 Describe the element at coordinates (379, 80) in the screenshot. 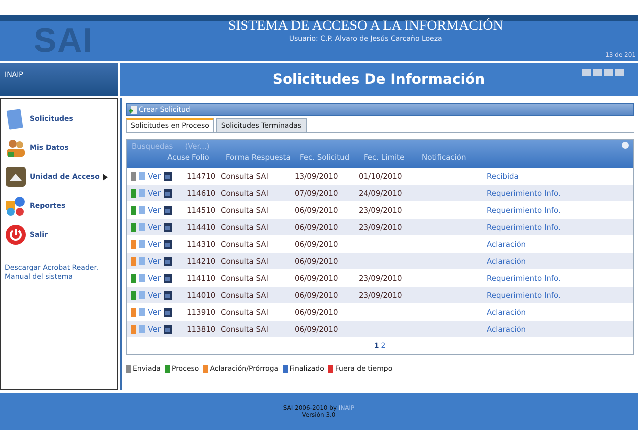

I see `page-title: Solicitudes De Información` at that location.